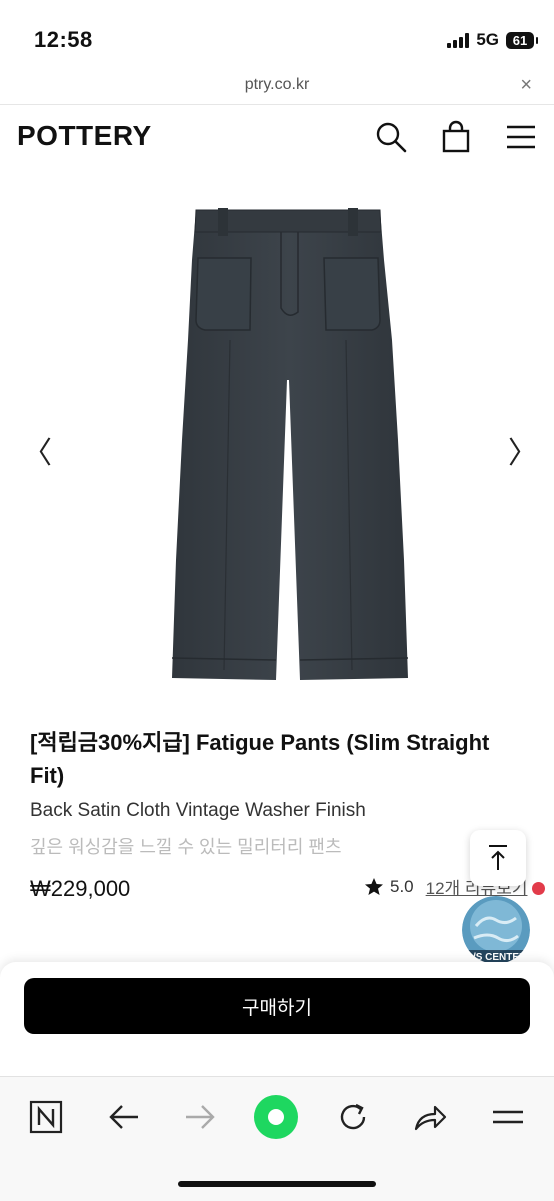 This screenshot has width=554, height=1201. Describe the element at coordinates (521, 137) in the screenshot. I see `menu-icon` at that location.